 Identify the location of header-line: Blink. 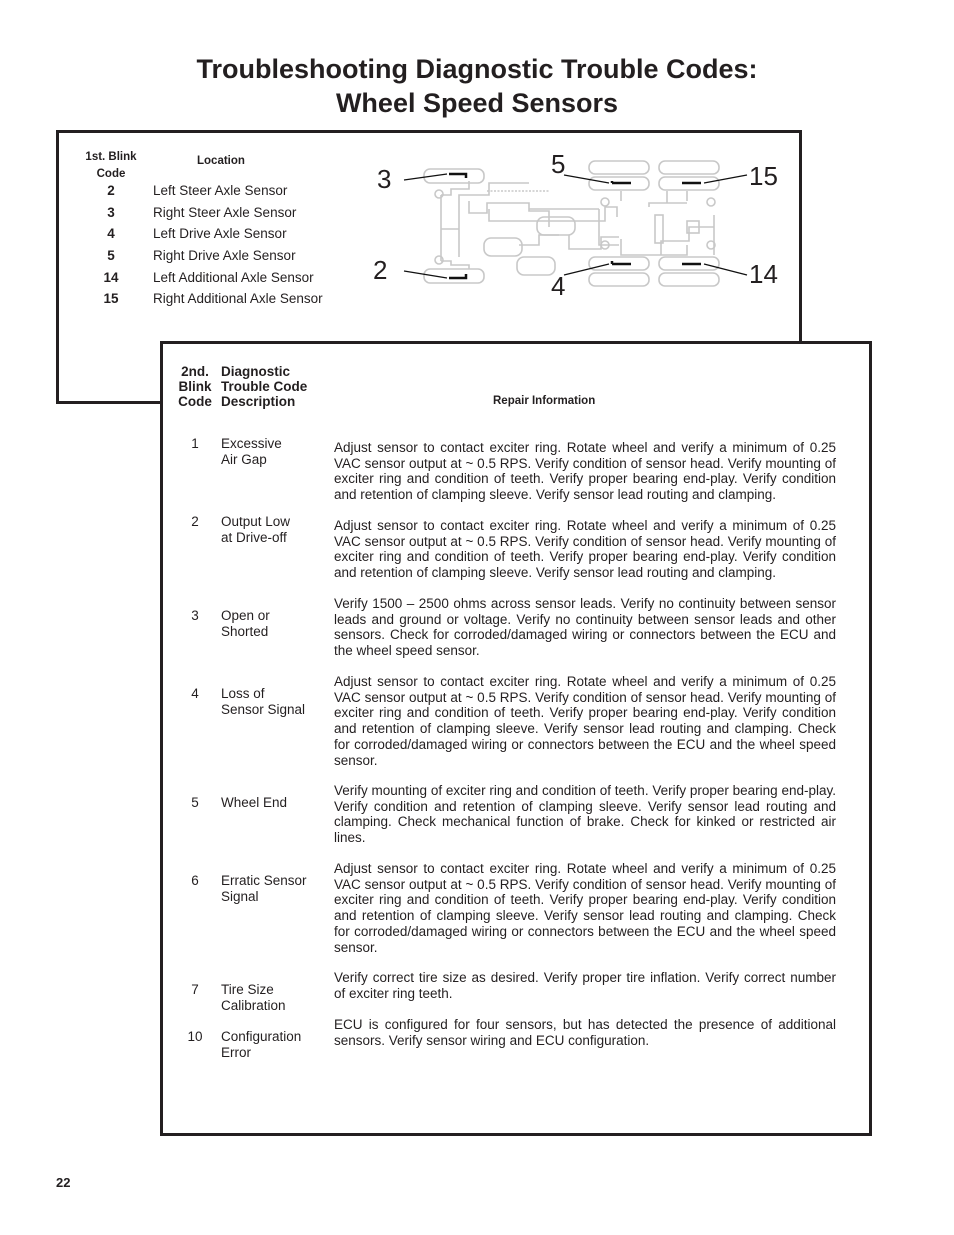
(195, 386).